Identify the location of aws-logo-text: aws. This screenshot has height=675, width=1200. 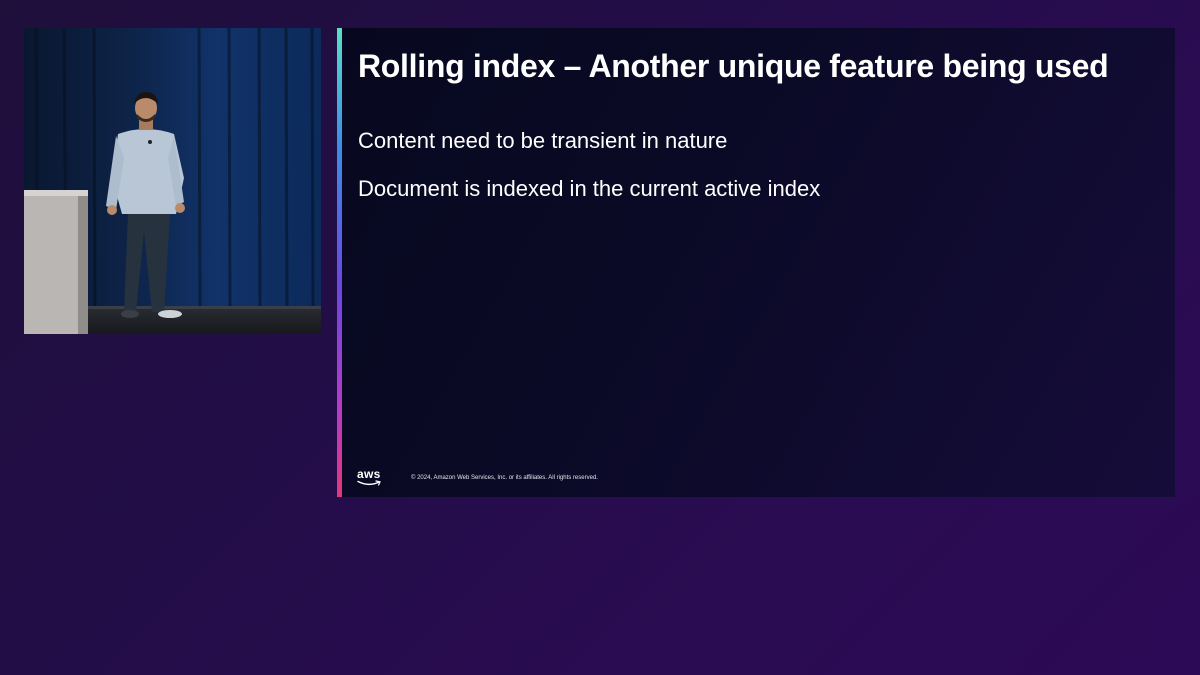
(369, 474).